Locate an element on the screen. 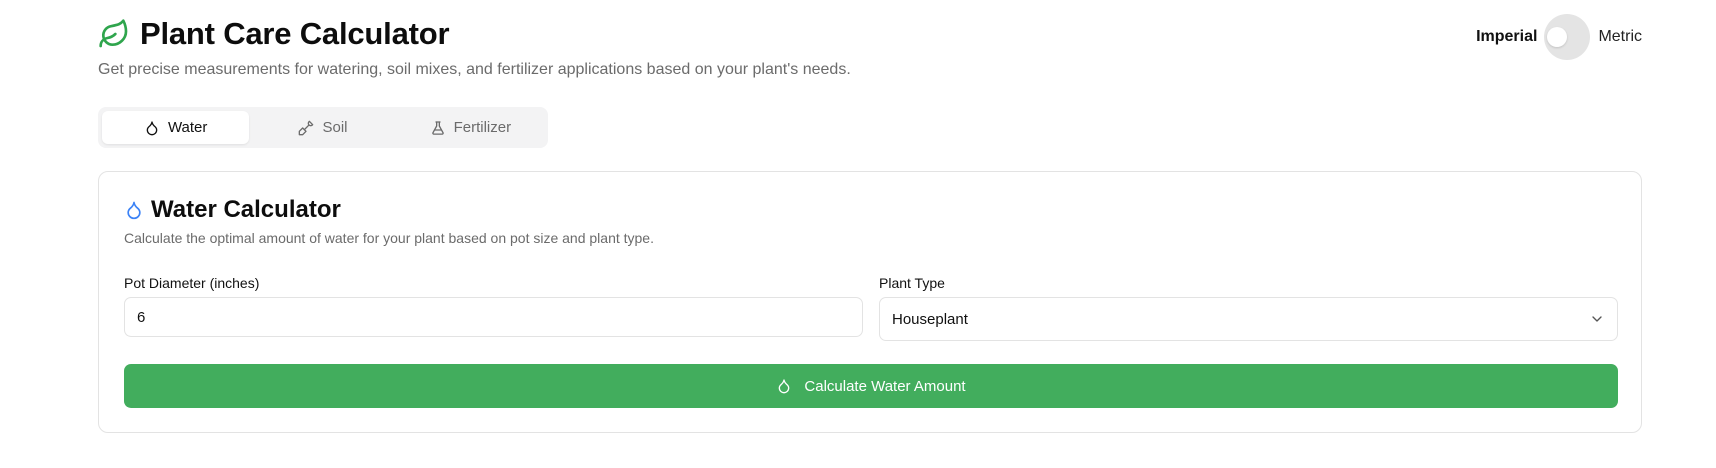  tab-fertilizer-label: Fertilizer is located at coordinates (482, 127).